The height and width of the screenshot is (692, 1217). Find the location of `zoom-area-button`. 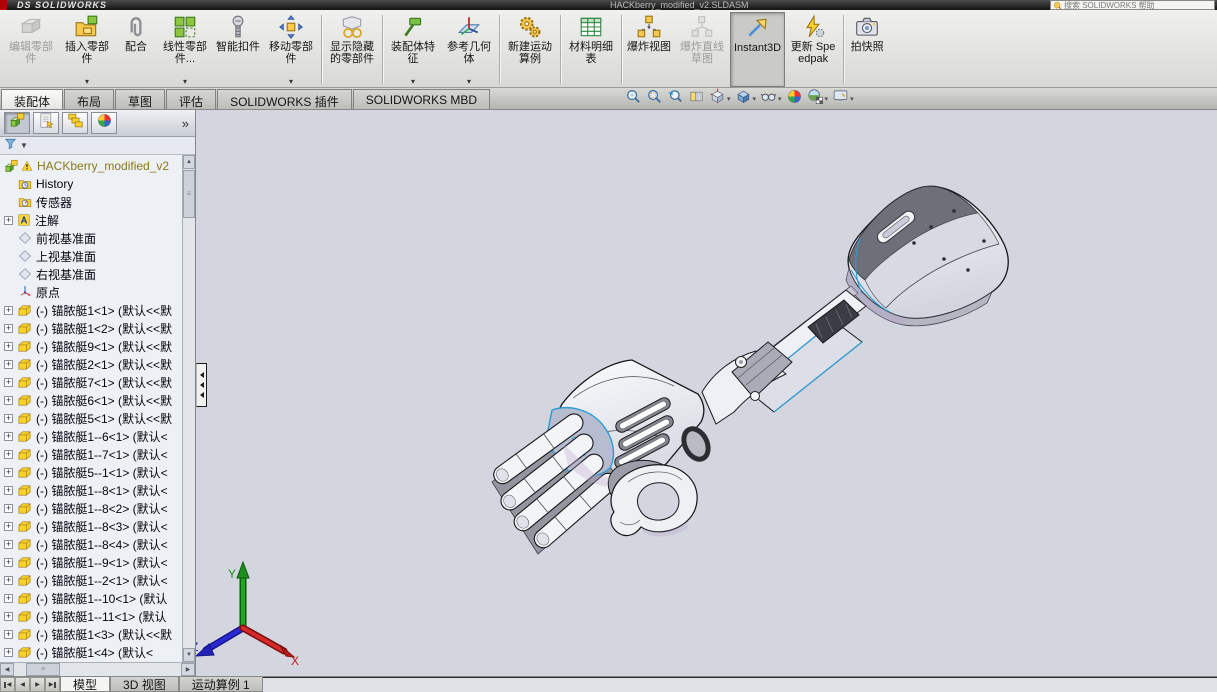

zoom-area-button is located at coordinates (654, 99).